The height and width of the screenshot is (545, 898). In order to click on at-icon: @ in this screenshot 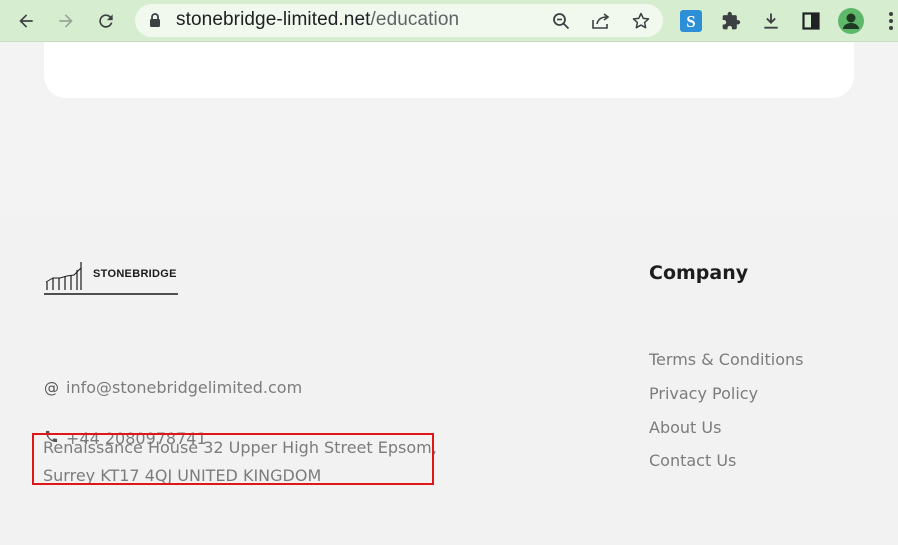, I will do `click(51, 388)`.